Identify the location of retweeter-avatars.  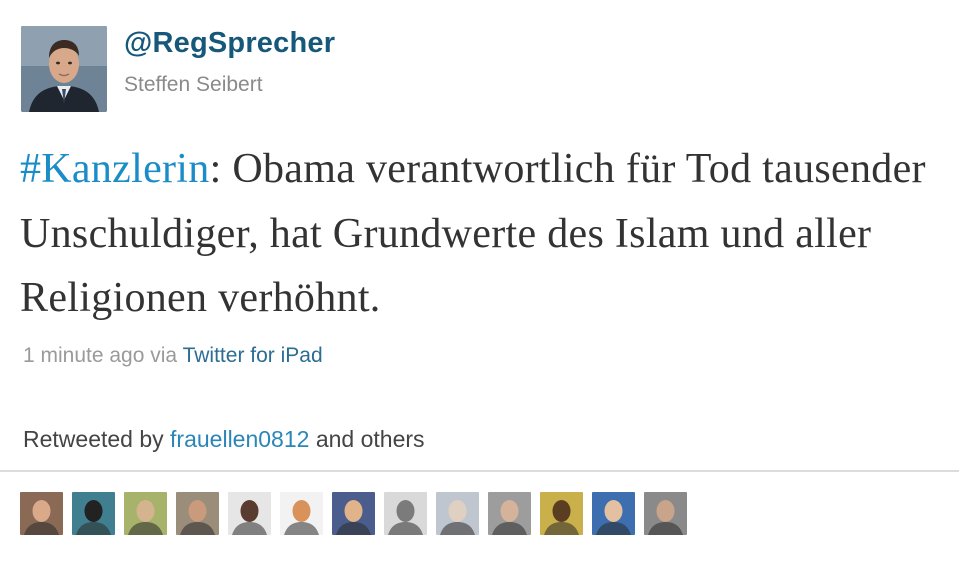
(353, 513).